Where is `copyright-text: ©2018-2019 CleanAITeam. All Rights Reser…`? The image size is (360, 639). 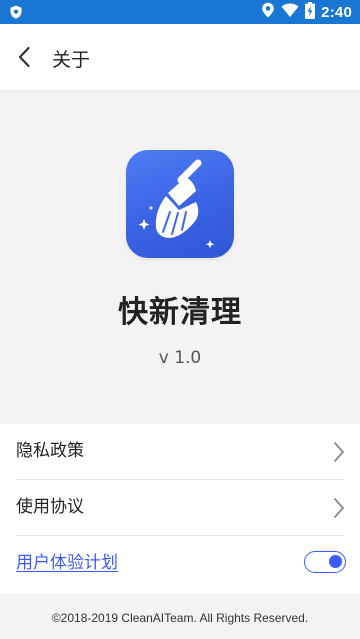
copyright-text: ©2018-2019 CleanAITeam. All Rights Reser… is located at coordinates (180, 618).